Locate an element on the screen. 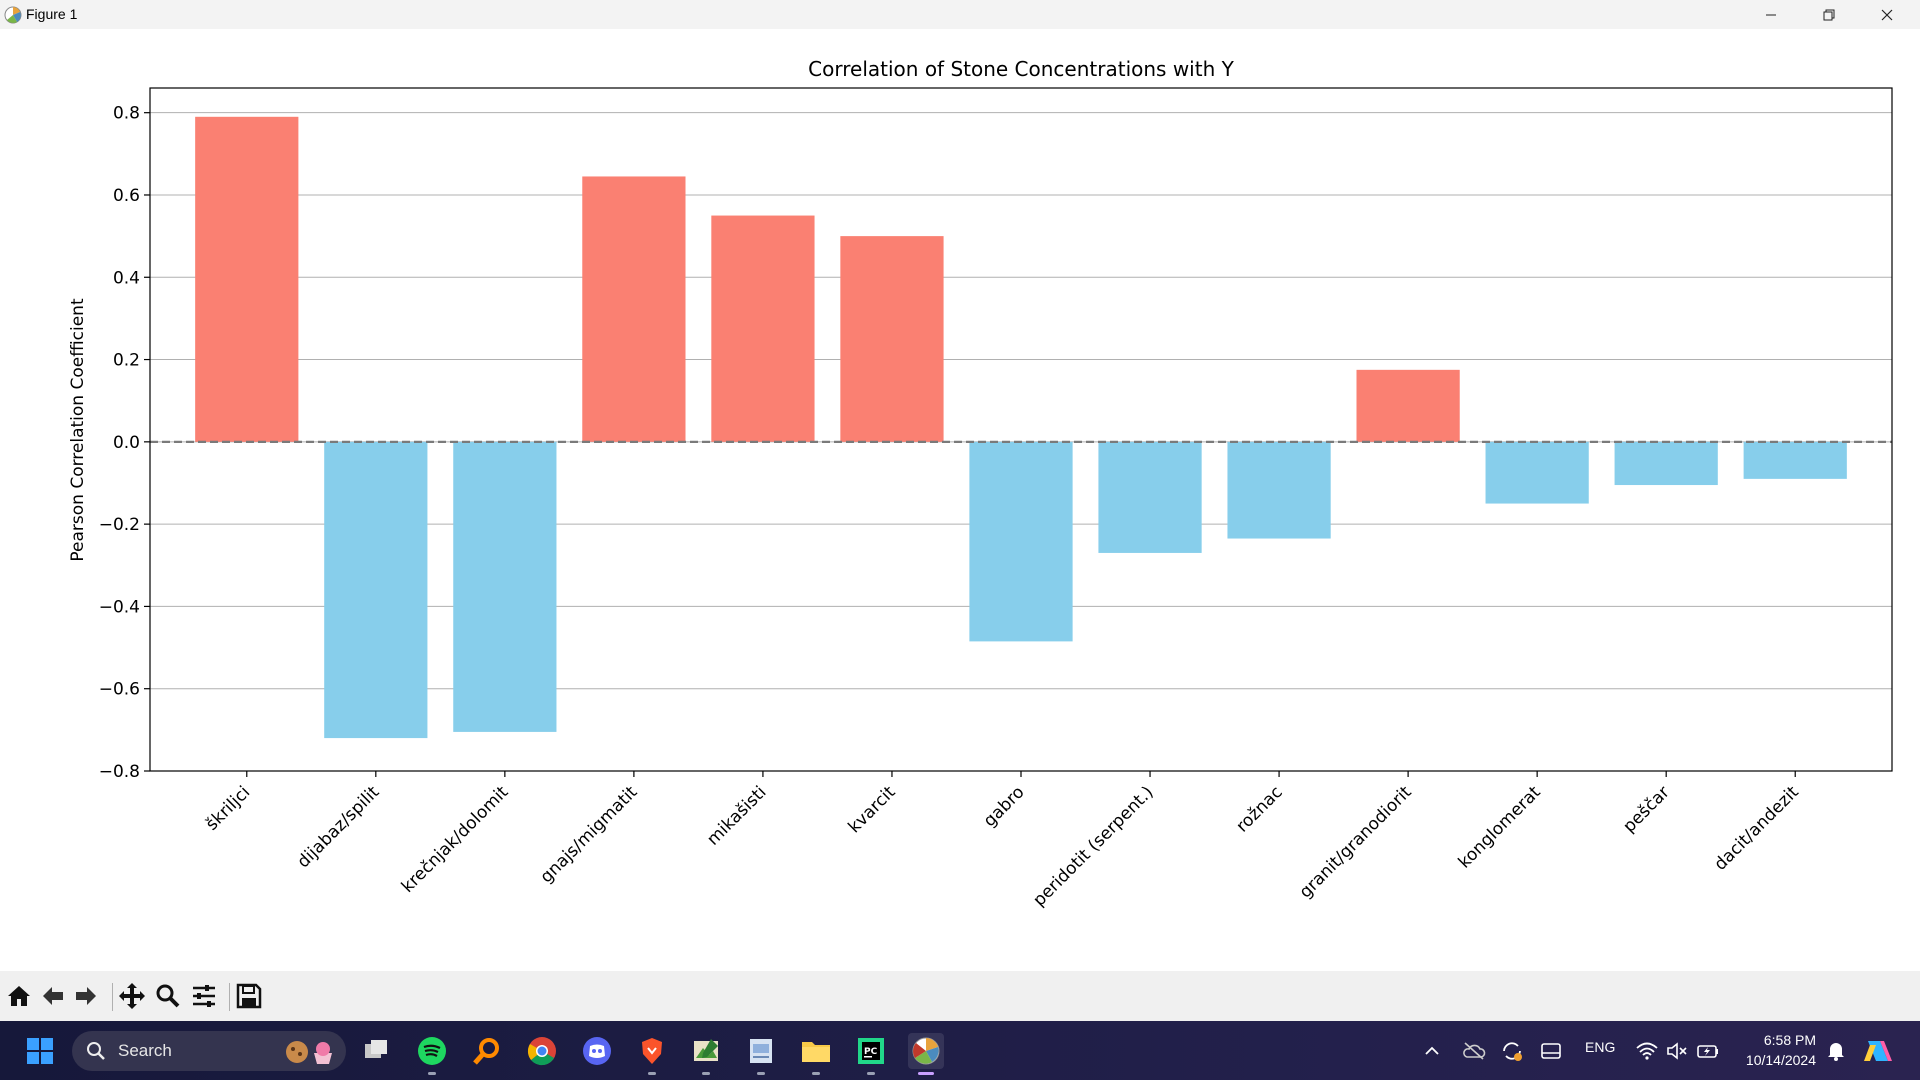  close-icon is located at coordinates (1887, 14).